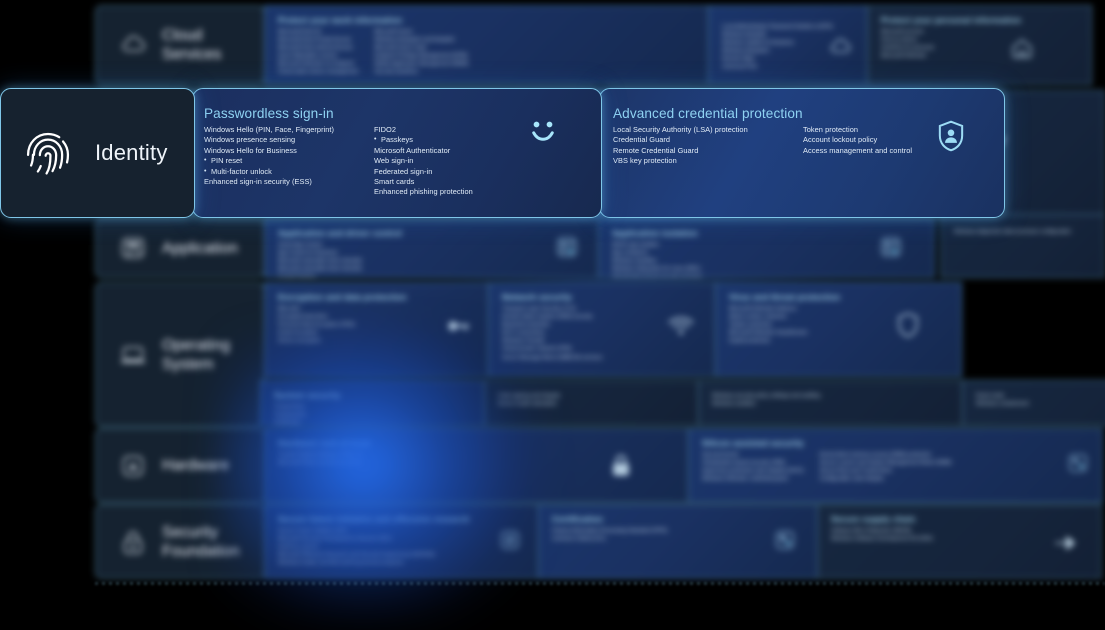  What do you see at coordinates (385, 129) in the screenshot?
I see `list-item: FIDO2` at bounding box center [385, 129].